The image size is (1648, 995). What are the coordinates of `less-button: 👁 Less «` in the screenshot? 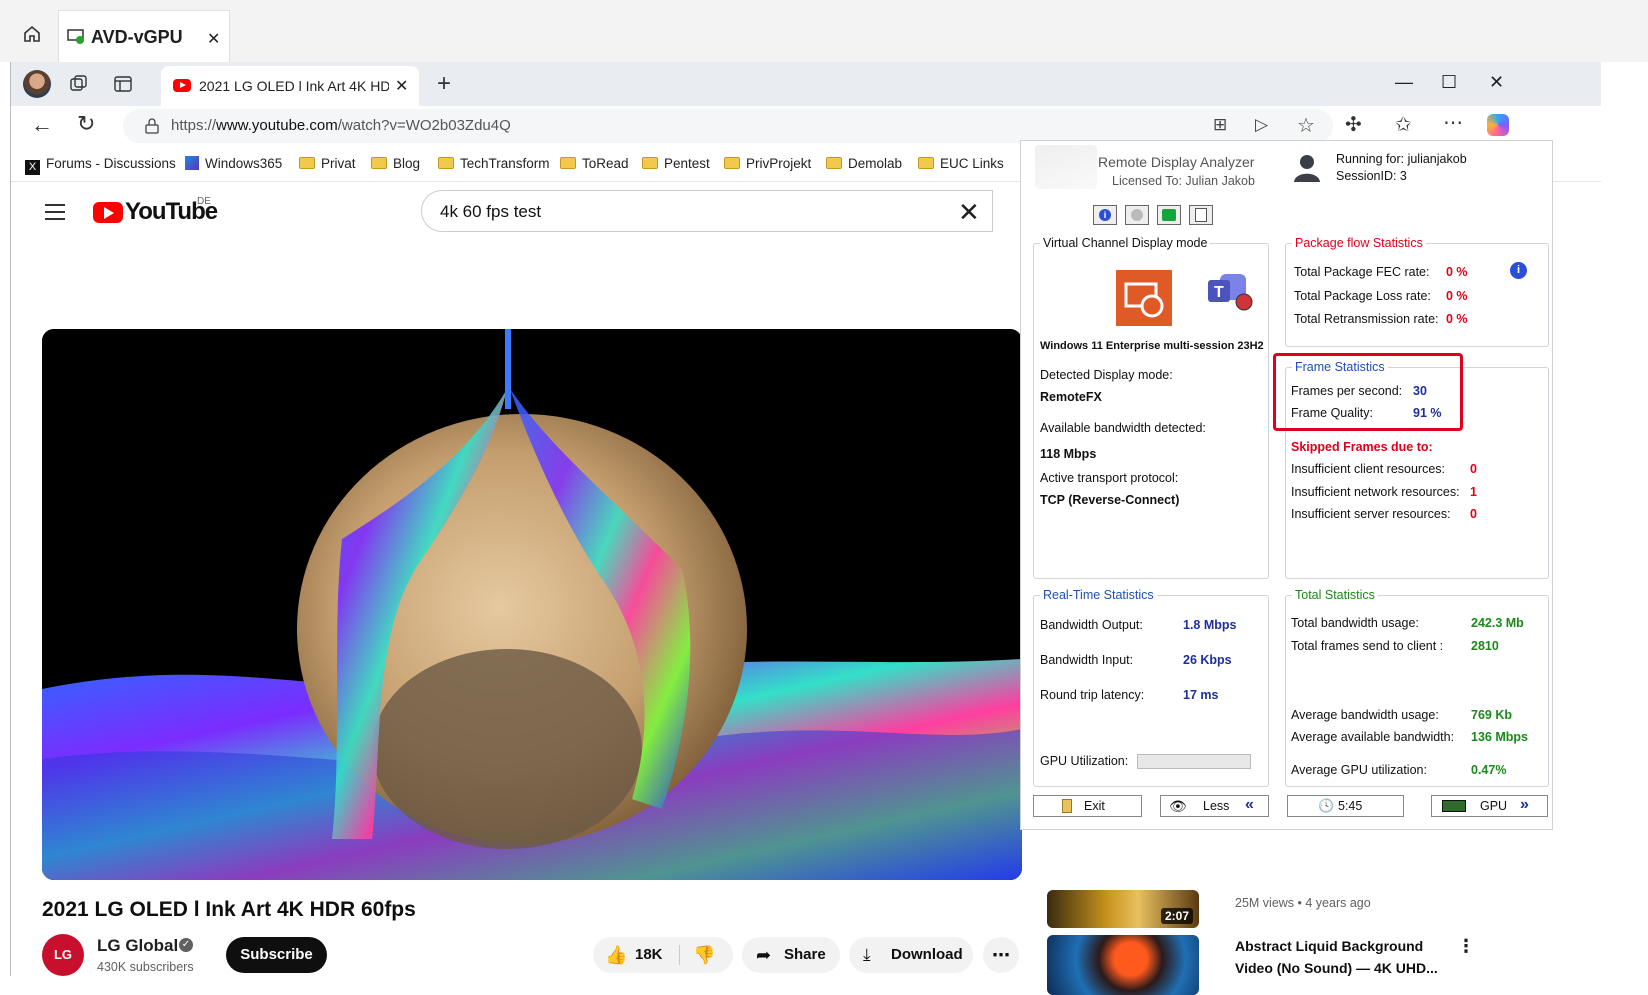 It's located at (1214, 806).